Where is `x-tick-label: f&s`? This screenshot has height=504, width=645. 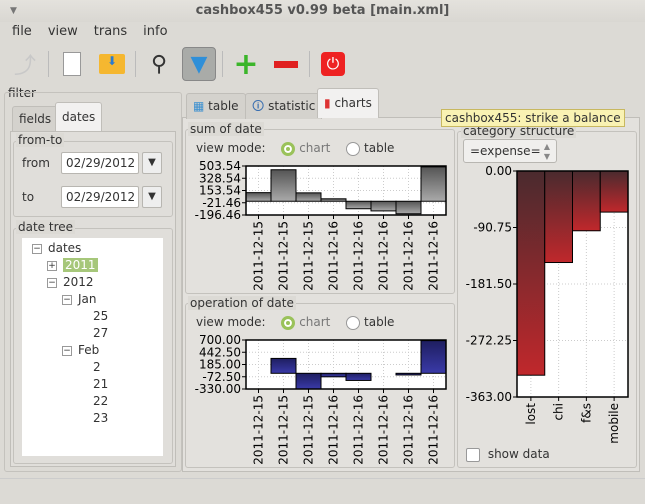
x-tick-label: f&s is located at coordinates (586, 413).